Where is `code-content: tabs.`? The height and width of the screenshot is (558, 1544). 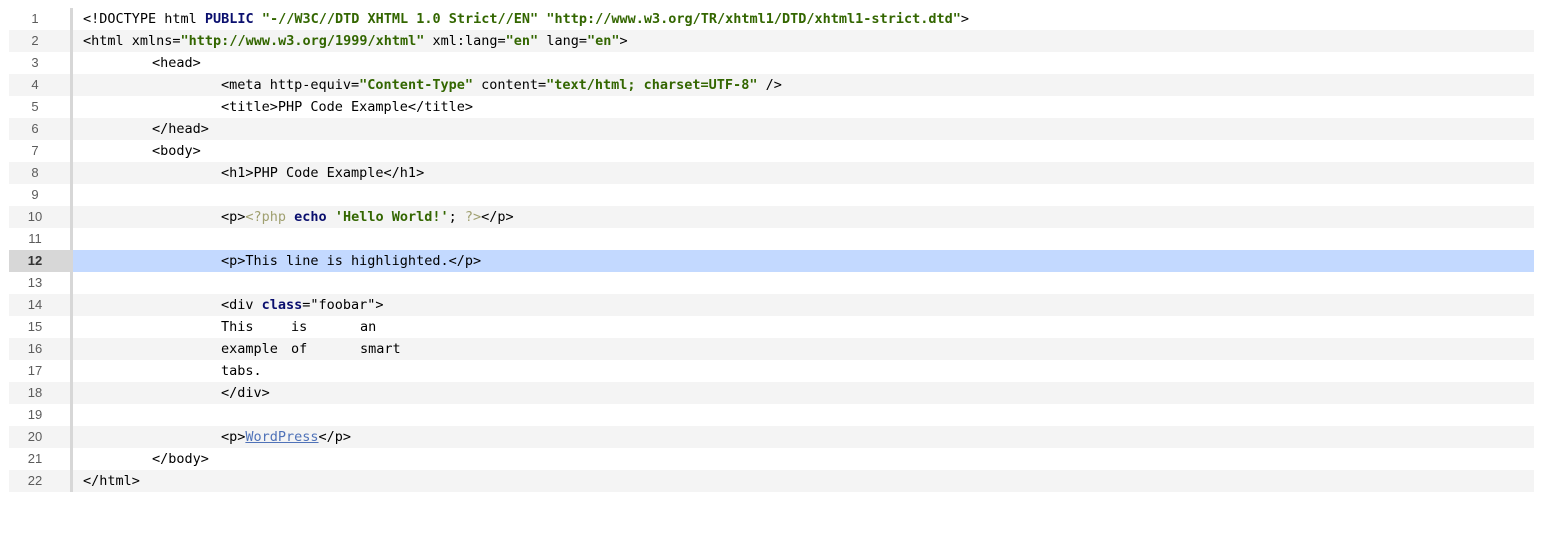
code-content: tabs. is located at coordinates (241, 371).